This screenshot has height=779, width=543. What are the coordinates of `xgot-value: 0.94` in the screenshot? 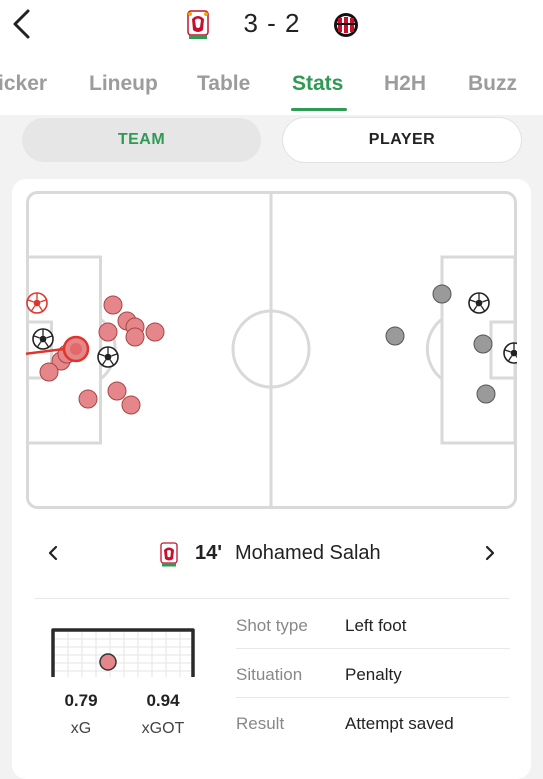 It's located at (163, 700).